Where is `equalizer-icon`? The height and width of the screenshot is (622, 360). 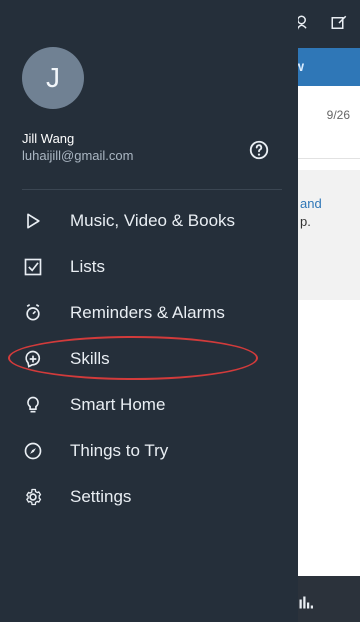
equalizer-icon is located at coordinates (307, 601).